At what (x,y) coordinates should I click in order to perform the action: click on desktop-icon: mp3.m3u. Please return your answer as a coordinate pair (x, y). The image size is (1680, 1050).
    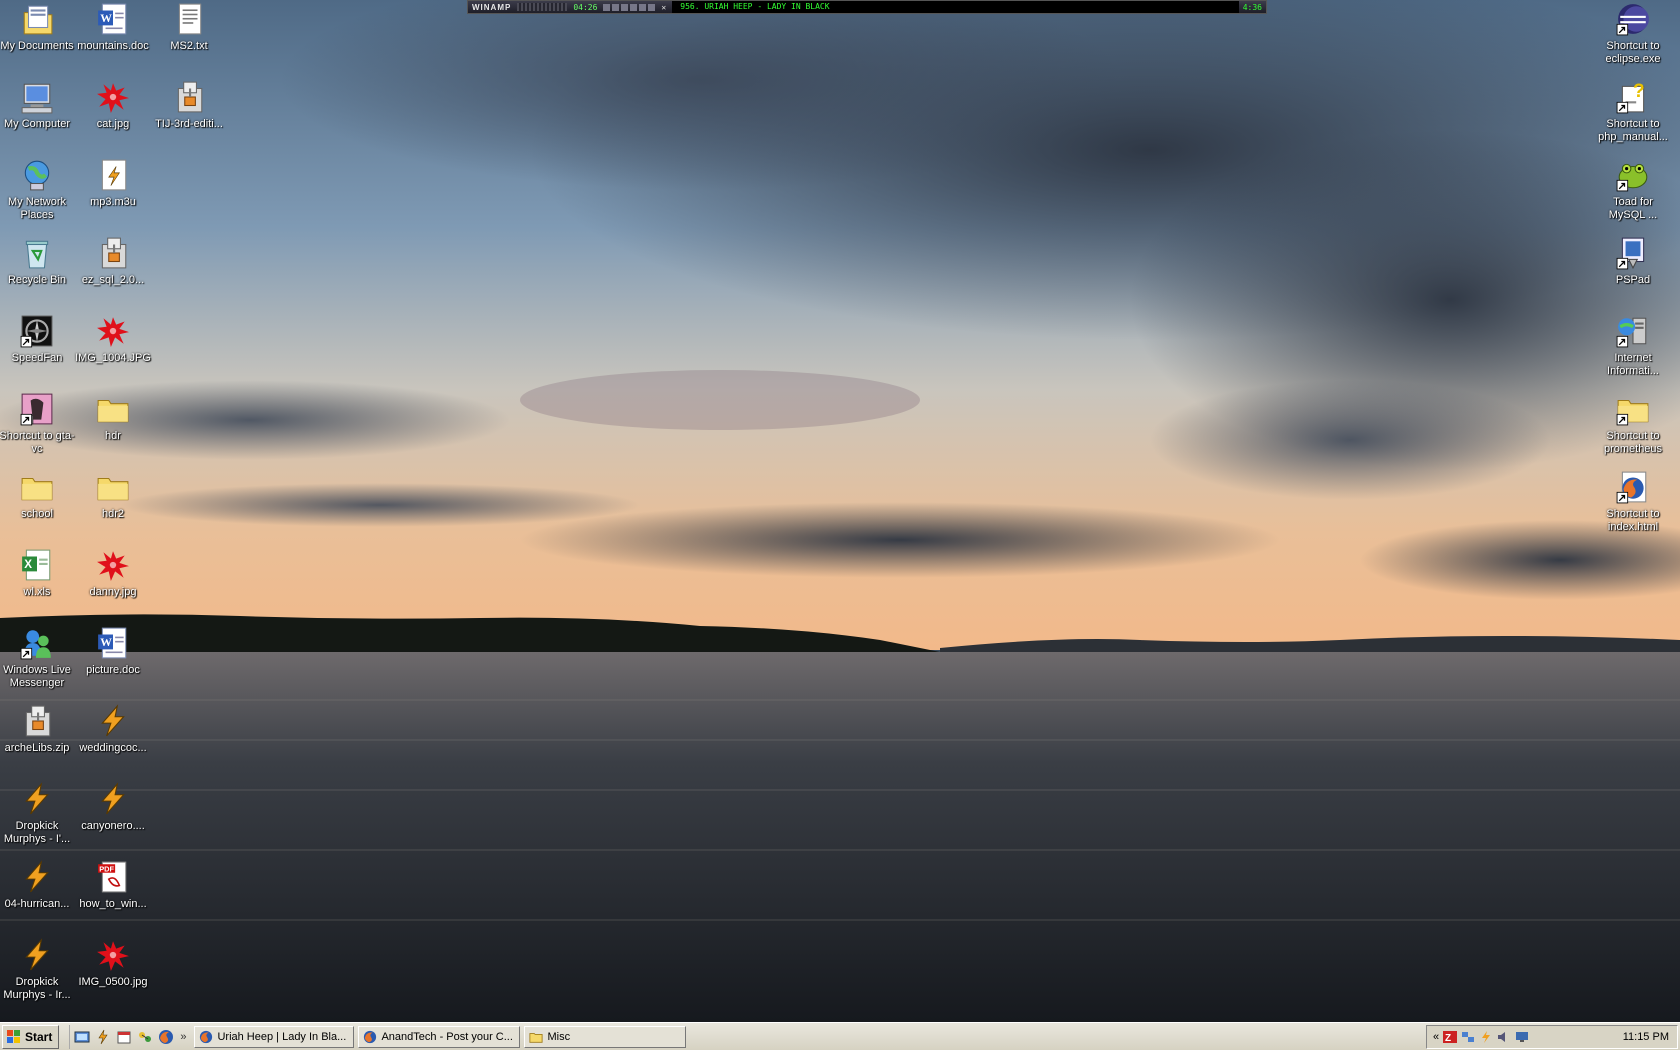
    Looking at the image, I should click on (113, 183).